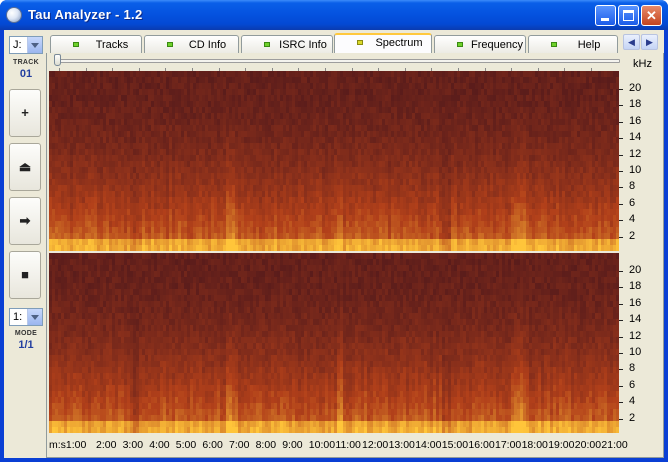  What do you see at coordinates (26, 74) in the screenshot?
I see `track-number: 01` at bounding box center [26, 74].